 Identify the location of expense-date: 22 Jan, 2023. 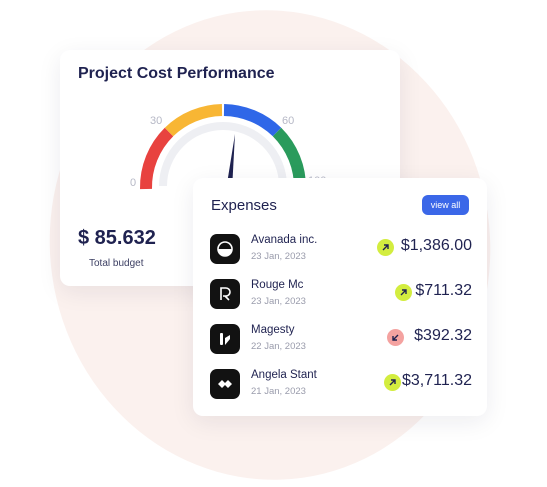
(278, 346).